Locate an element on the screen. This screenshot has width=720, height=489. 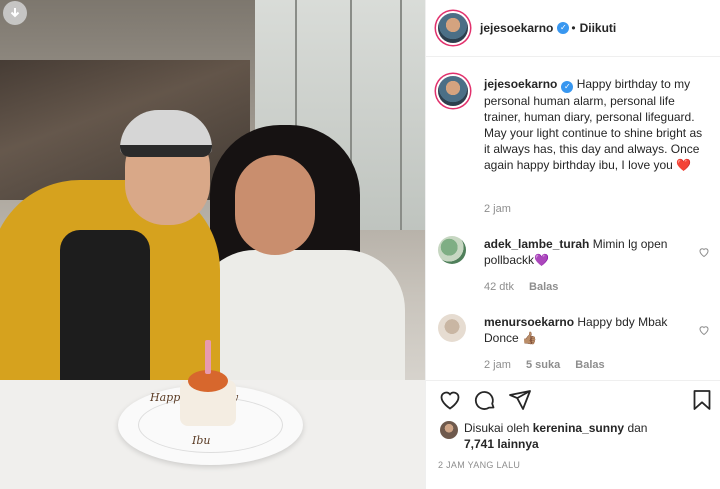
author-username: jejesoekarno is located at coordinates (516, 28).